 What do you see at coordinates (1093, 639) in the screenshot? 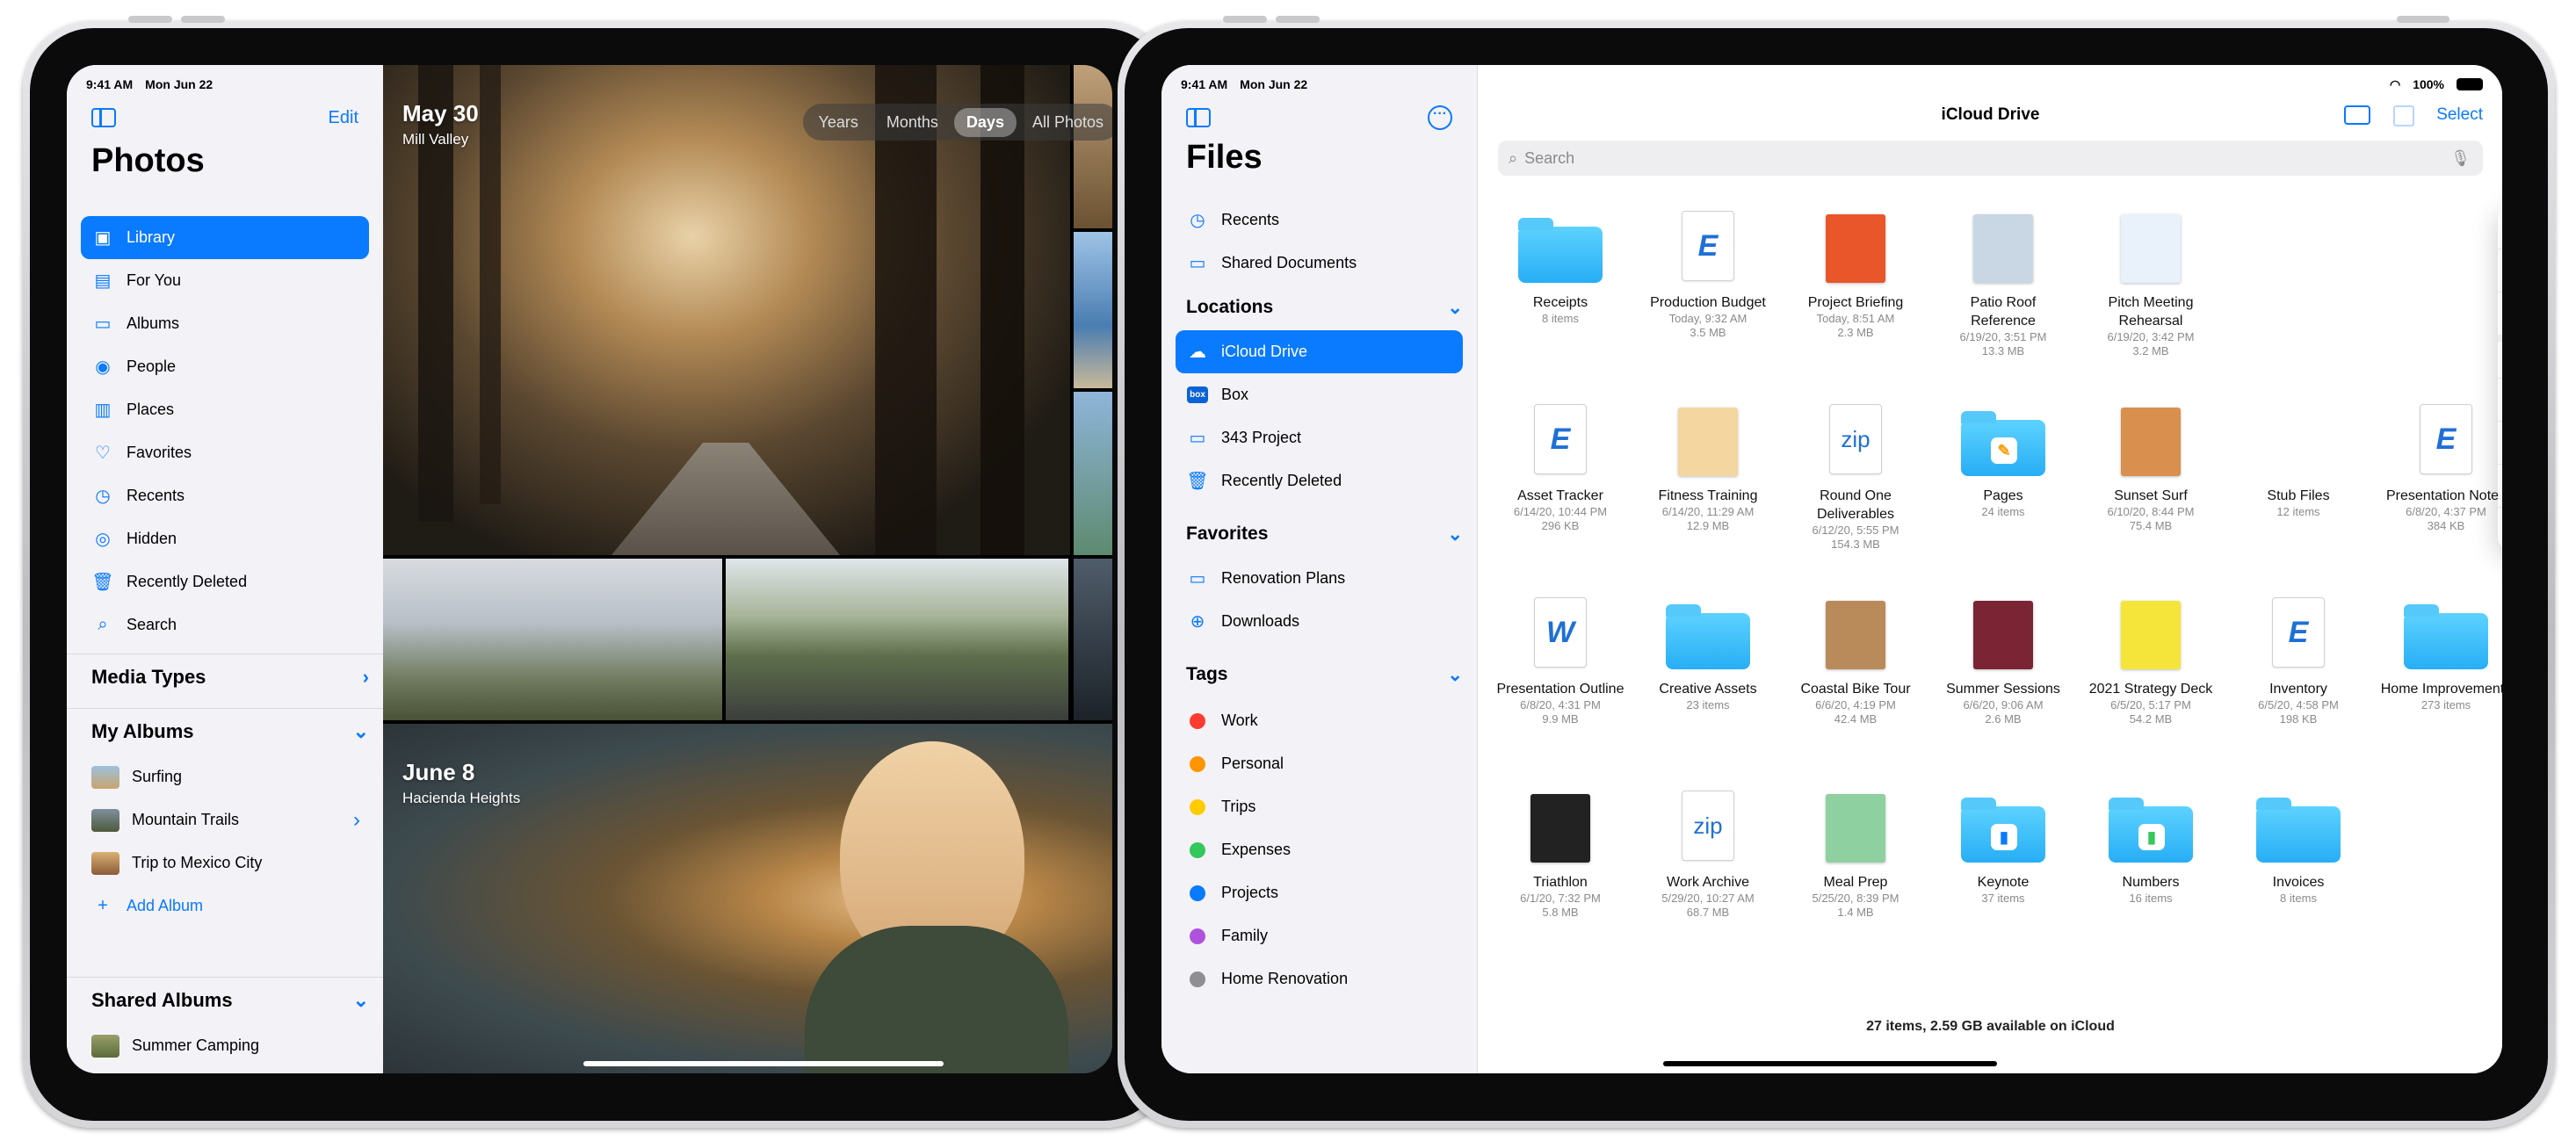
I see `dark-thumb-photo` at bounding box center [1093, 639].